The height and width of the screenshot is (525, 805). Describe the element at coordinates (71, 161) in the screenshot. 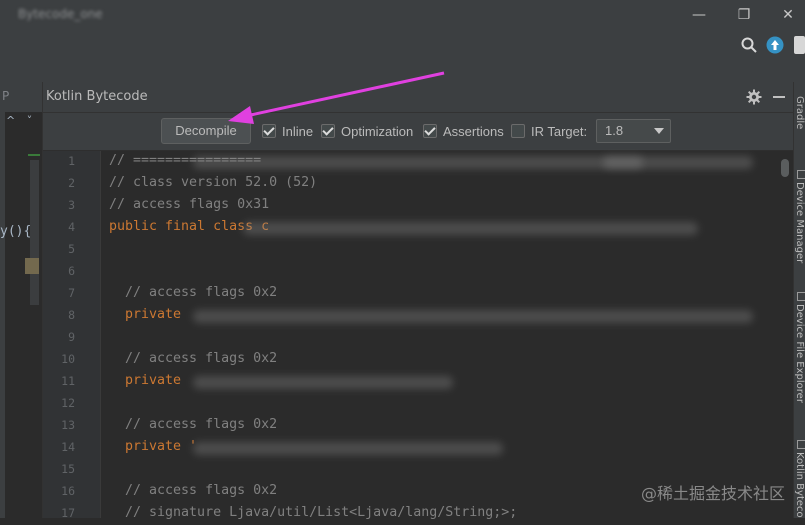

I see `line-number: 1` at that location.